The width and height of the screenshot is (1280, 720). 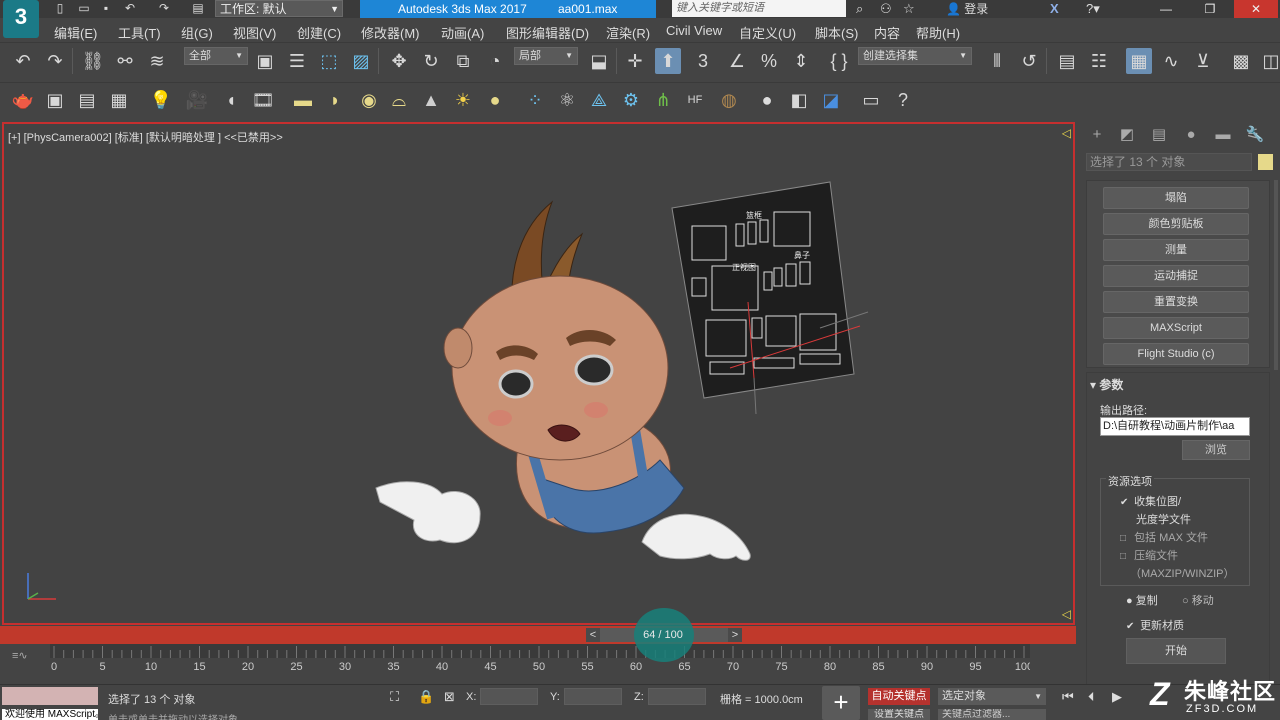 What do you see at coordinates (1176, 328) in the screenshot?
I see `maxscript-button: MAXScript` at bounding box center [1176, 328].